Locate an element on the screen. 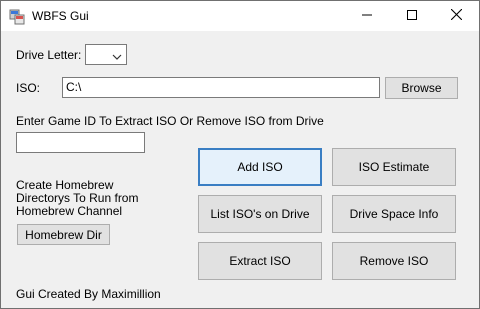 The height and width of the screenshot is (309, 480). maximize-icon is located at coordinates (411, 16).